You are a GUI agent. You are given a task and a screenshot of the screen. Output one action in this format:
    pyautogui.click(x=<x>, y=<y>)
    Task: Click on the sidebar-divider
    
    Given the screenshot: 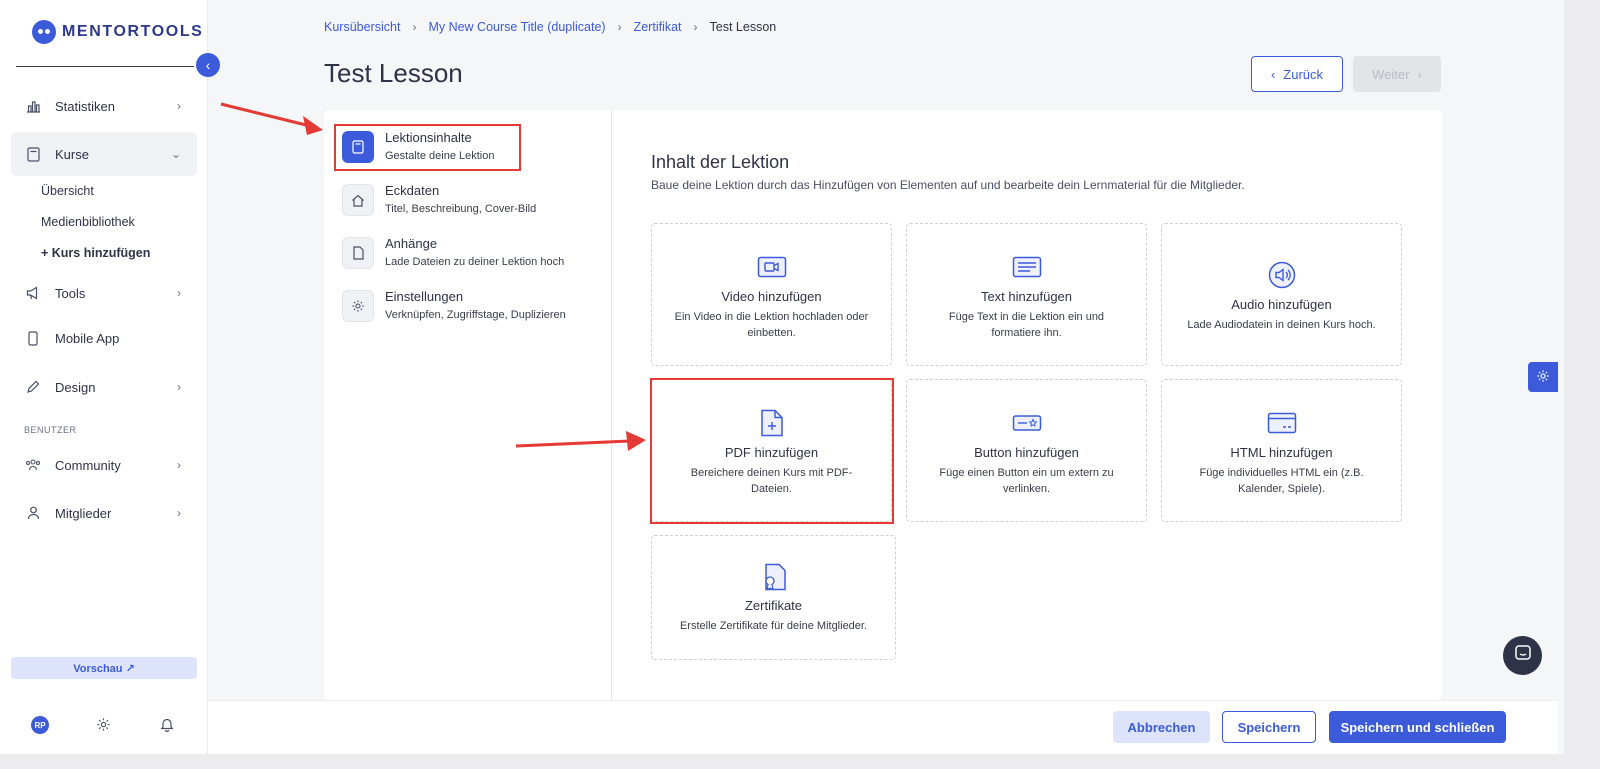 What is the action you would take?
    pyautogui.click(x=105, y=66)
    